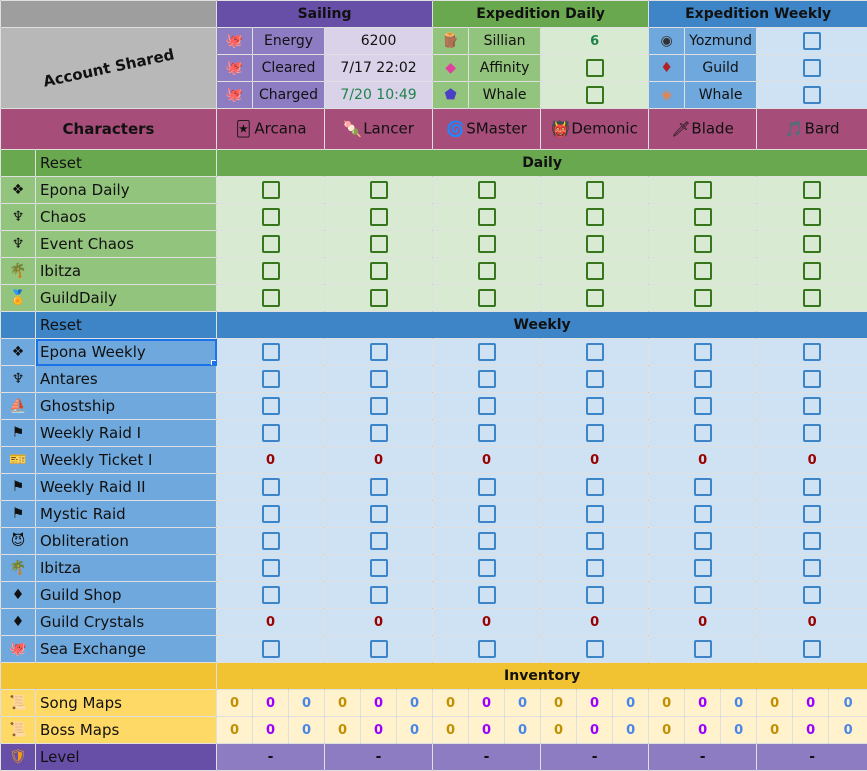  I want to click on task-name: Ibitza, so click(126, 568).